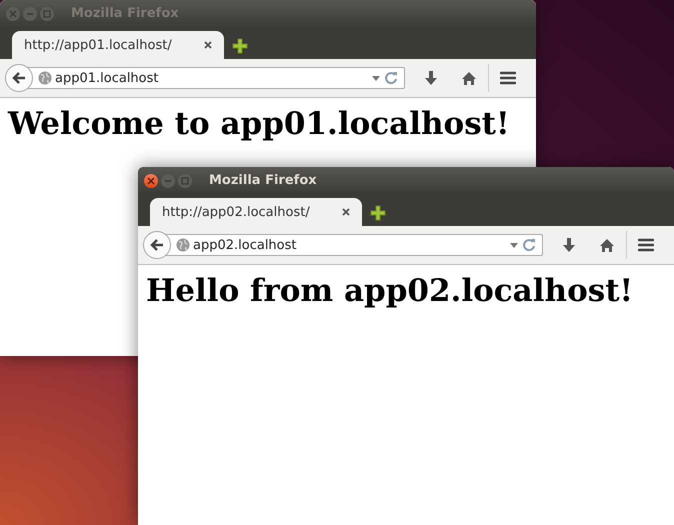  What do you see at coordinates (390, 291) in the screenshot?
I see `page-heading: Hello from app02.localhost!` at bounding box center [390, 291].